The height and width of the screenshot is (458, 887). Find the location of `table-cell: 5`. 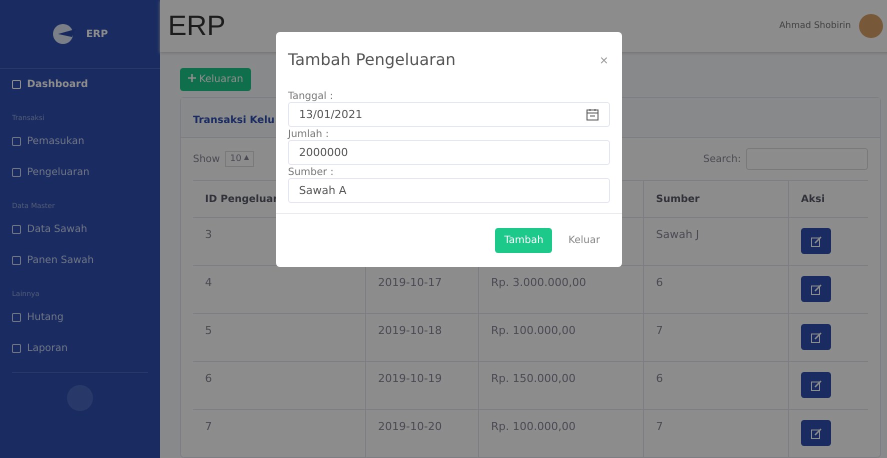

table-cell: 5 is located at coordinates (208, 330).